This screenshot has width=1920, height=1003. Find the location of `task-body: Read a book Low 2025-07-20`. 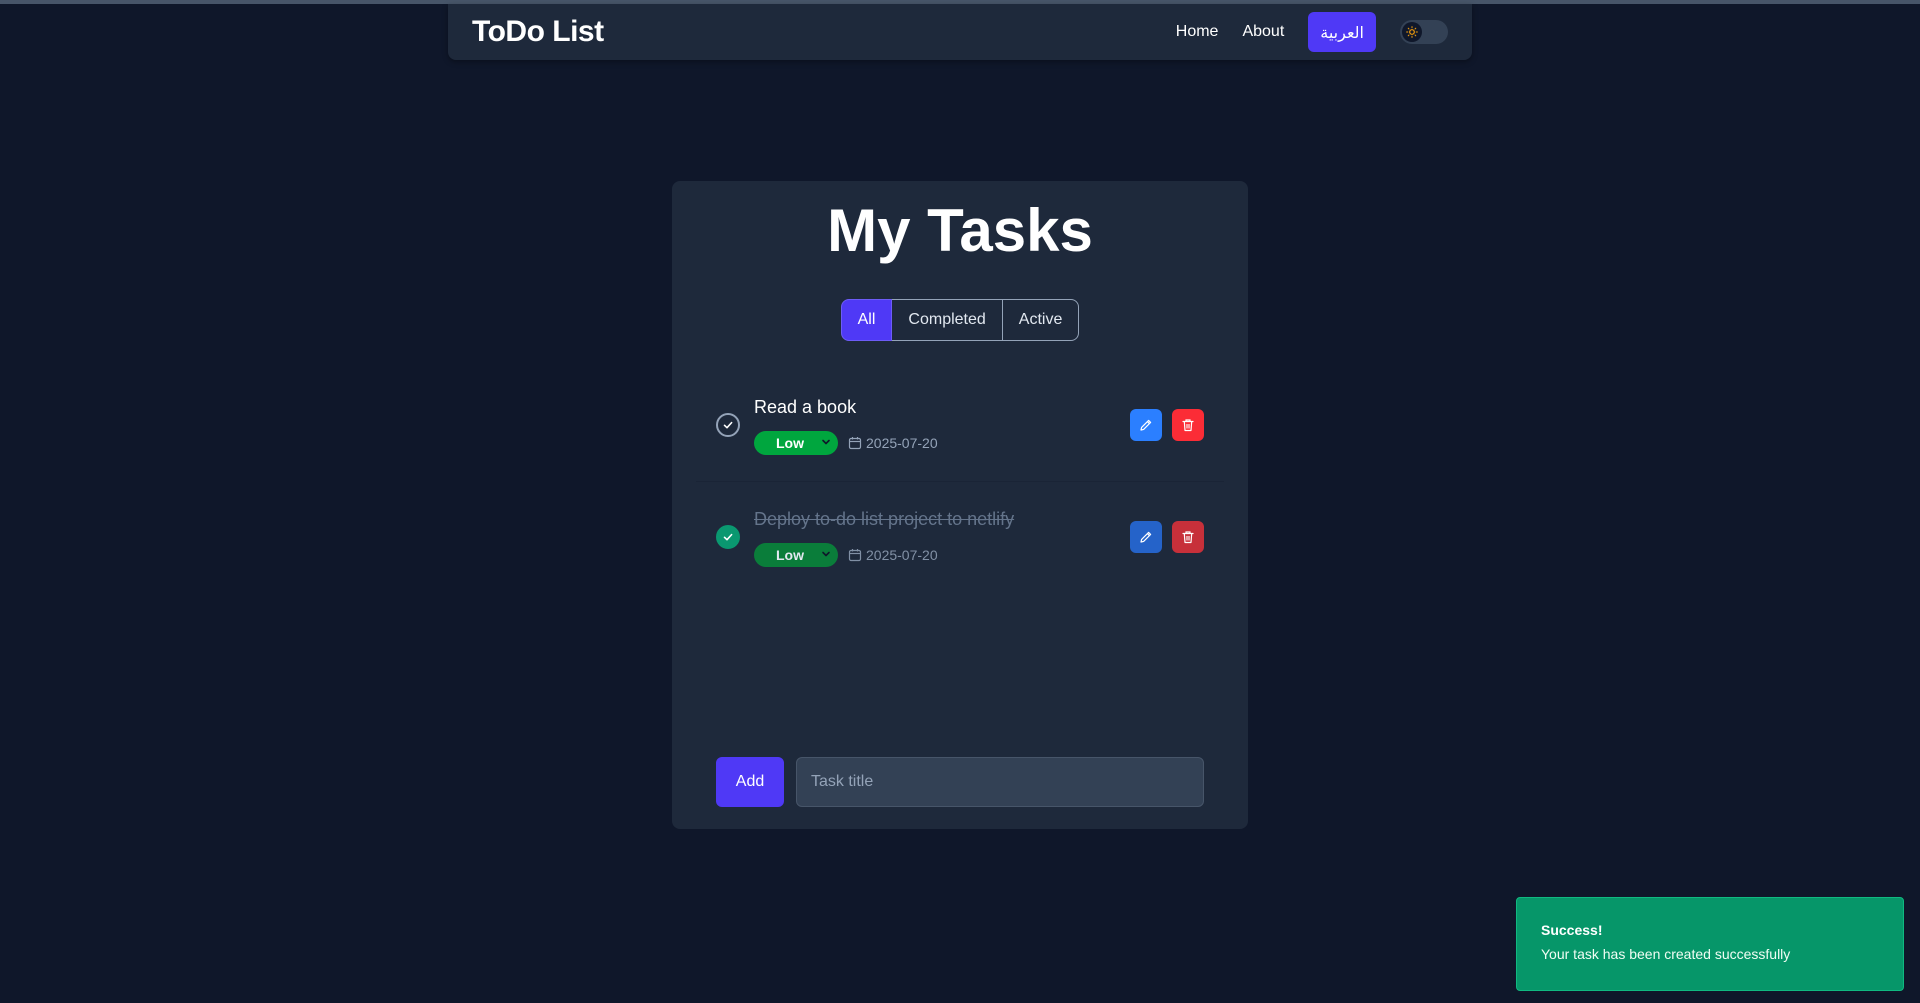

task-body: Read a book Low 2025-07-20 is located at coordinates (937, 425).